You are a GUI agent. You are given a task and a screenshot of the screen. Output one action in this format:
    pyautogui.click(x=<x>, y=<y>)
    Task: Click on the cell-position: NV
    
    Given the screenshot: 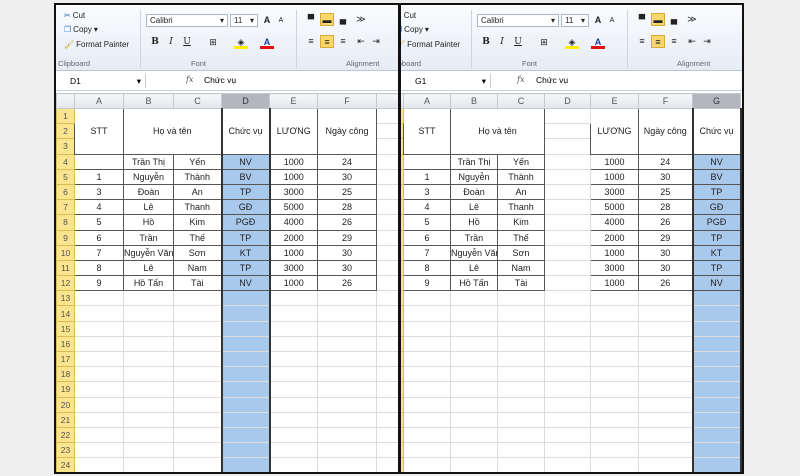 What is the action you would take?
    pyautogui.click(x=245, y=161)
    